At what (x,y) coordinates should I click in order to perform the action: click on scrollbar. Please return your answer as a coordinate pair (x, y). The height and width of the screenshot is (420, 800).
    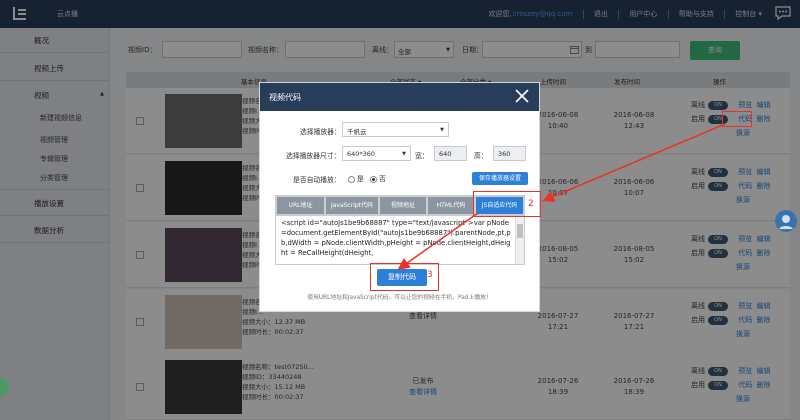
    Looking at the image, I should click on (519, 240).